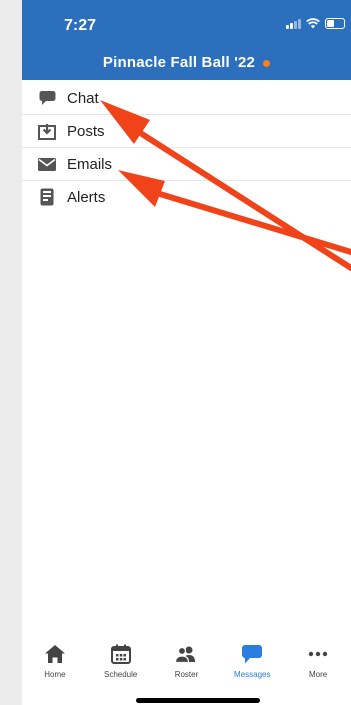 Image resolution: width=351 pixels, height=705 pixels. Describe the element at coordinates (55, 674) in the screenshot. I see `tab-label: Home` at that location.